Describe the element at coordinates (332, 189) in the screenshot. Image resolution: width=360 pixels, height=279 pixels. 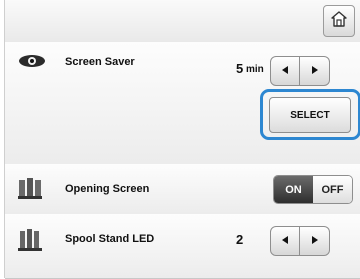
I see `toggle-off-button: OFF` at that location.